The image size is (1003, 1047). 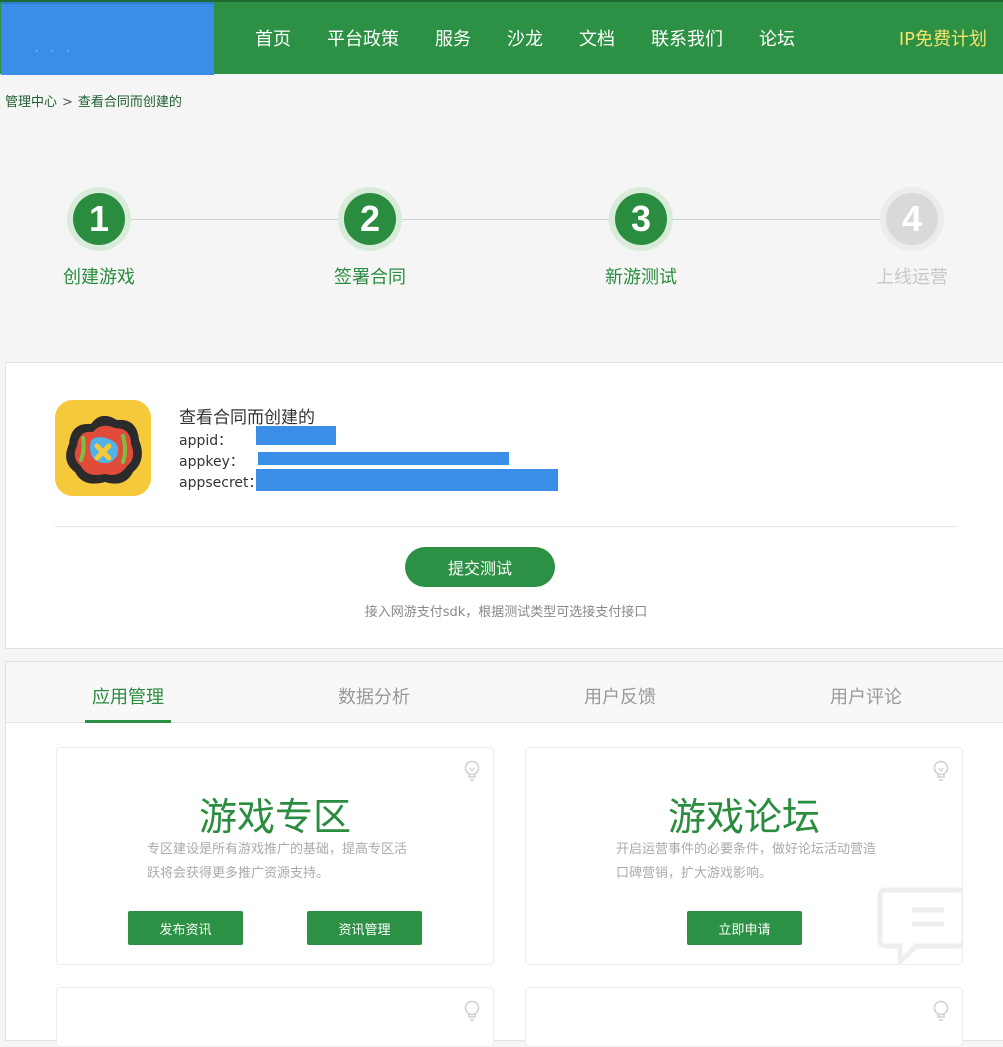 What do you see at coordinates (185, 928) in the screenshot?
I see `publish-news-button: 发布资讯` at bounding box center [185, 928].